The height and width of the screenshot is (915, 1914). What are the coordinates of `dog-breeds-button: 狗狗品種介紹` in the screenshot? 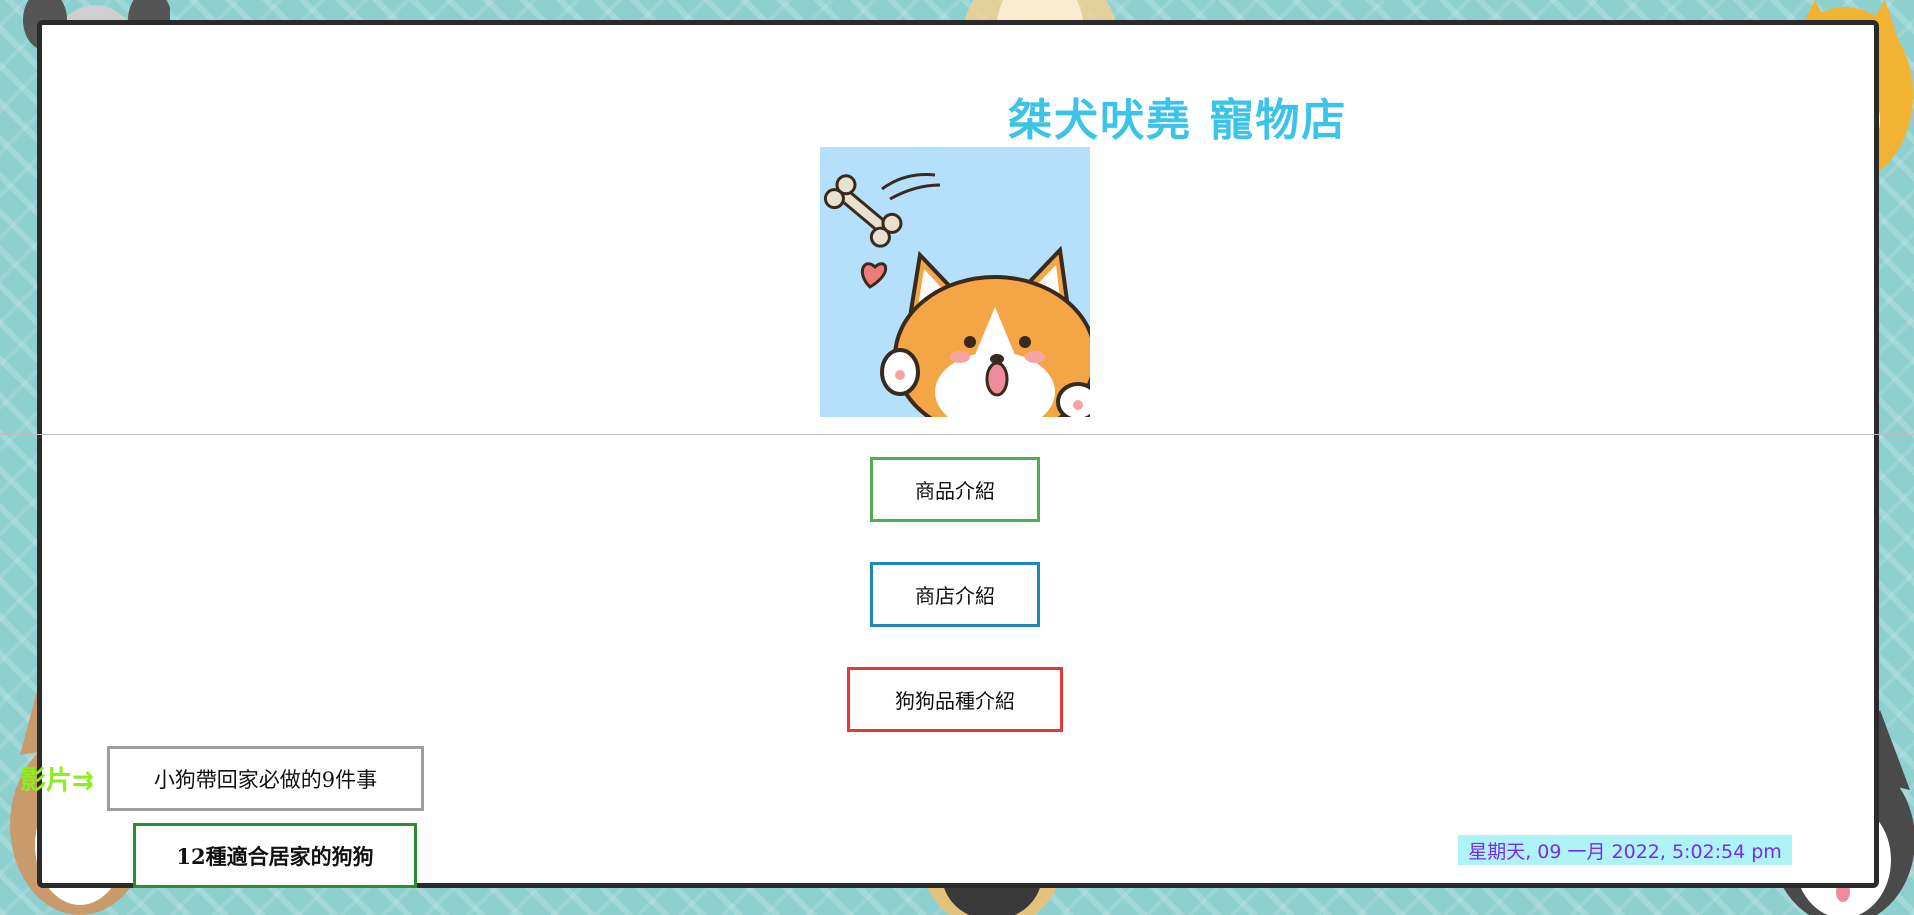 It's located at (955, 699).